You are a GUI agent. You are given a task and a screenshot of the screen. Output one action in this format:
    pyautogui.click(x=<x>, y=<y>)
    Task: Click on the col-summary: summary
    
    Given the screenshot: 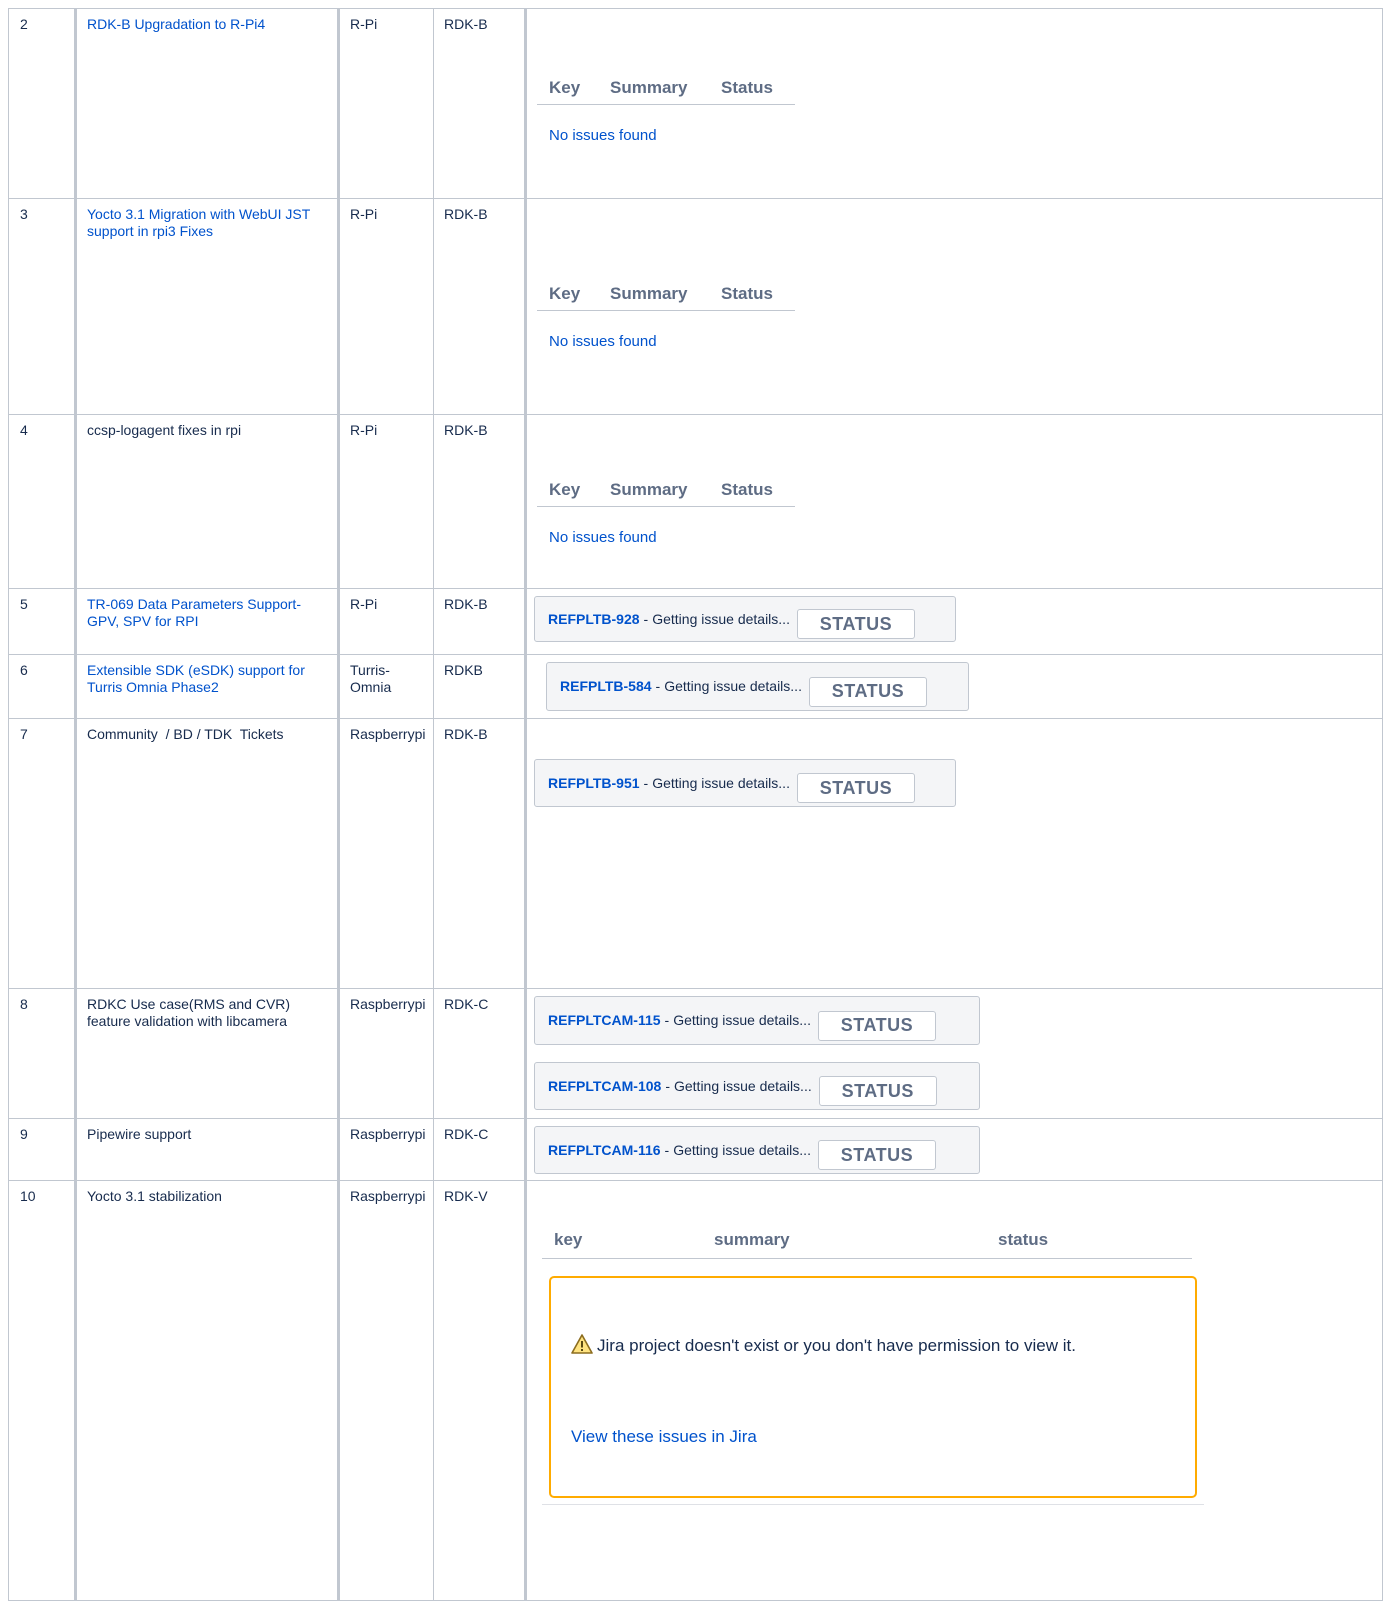 What is the action you would take?
    pyautogui.click(x=856, y=1239)
    